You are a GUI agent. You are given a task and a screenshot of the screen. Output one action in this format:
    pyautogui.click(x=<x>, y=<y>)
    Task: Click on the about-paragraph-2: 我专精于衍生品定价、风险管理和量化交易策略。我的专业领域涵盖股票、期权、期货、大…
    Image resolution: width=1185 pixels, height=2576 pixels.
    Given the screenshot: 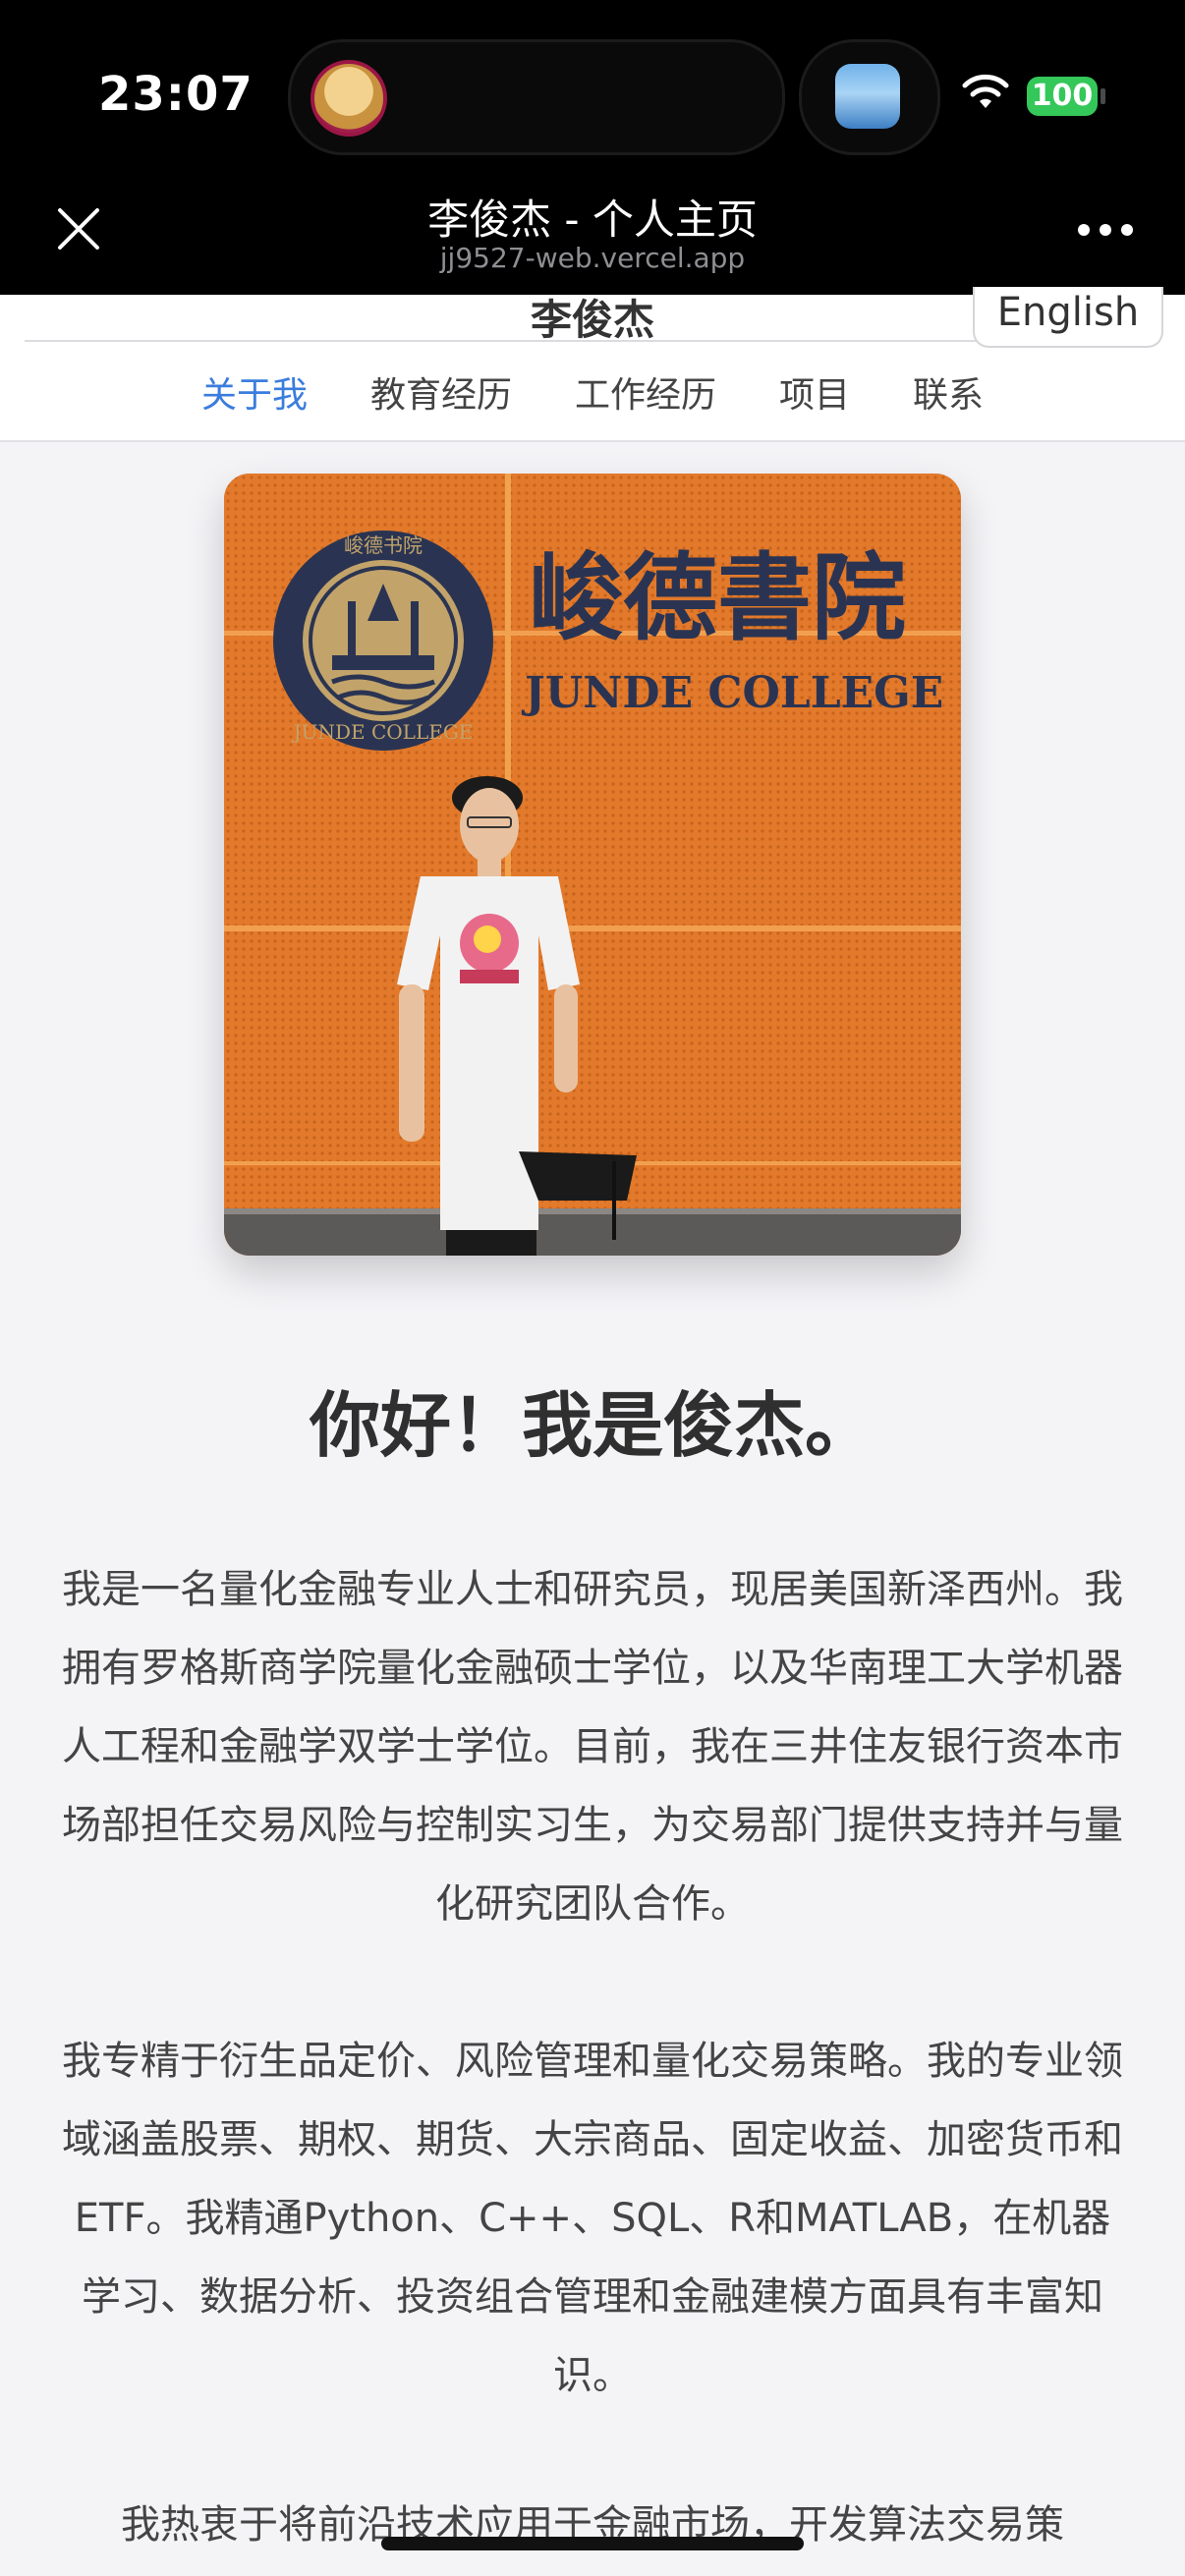 What is the action you would take?
    pyautogui.click(x=592, y=2218)
    